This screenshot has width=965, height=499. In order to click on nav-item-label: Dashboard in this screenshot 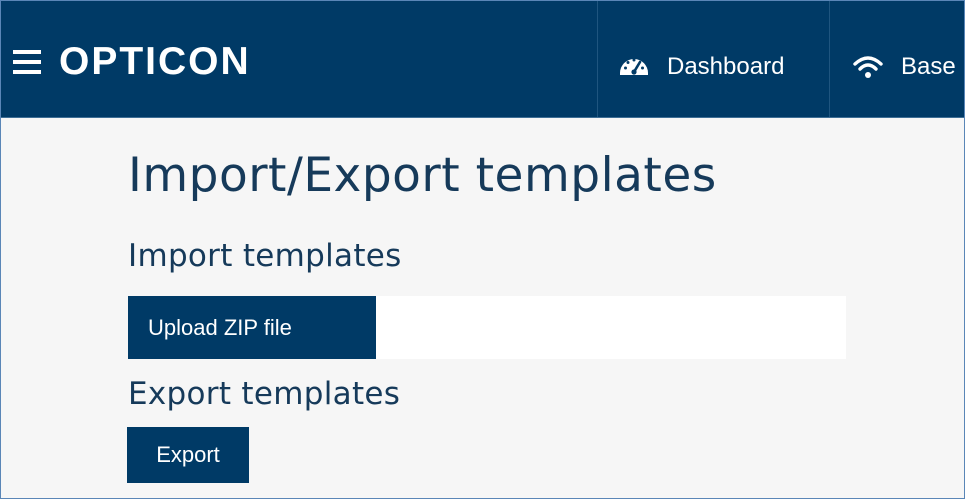, I will do `click(726, 66)`.